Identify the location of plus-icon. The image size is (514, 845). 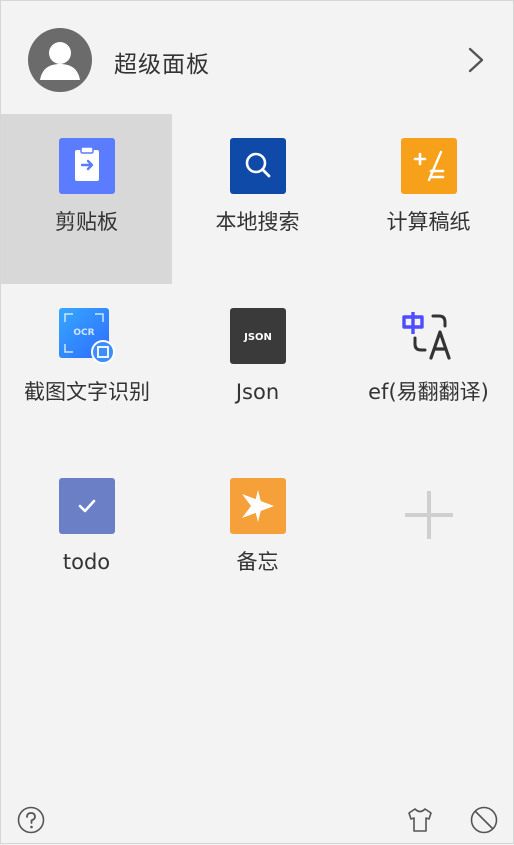
(429, 515).